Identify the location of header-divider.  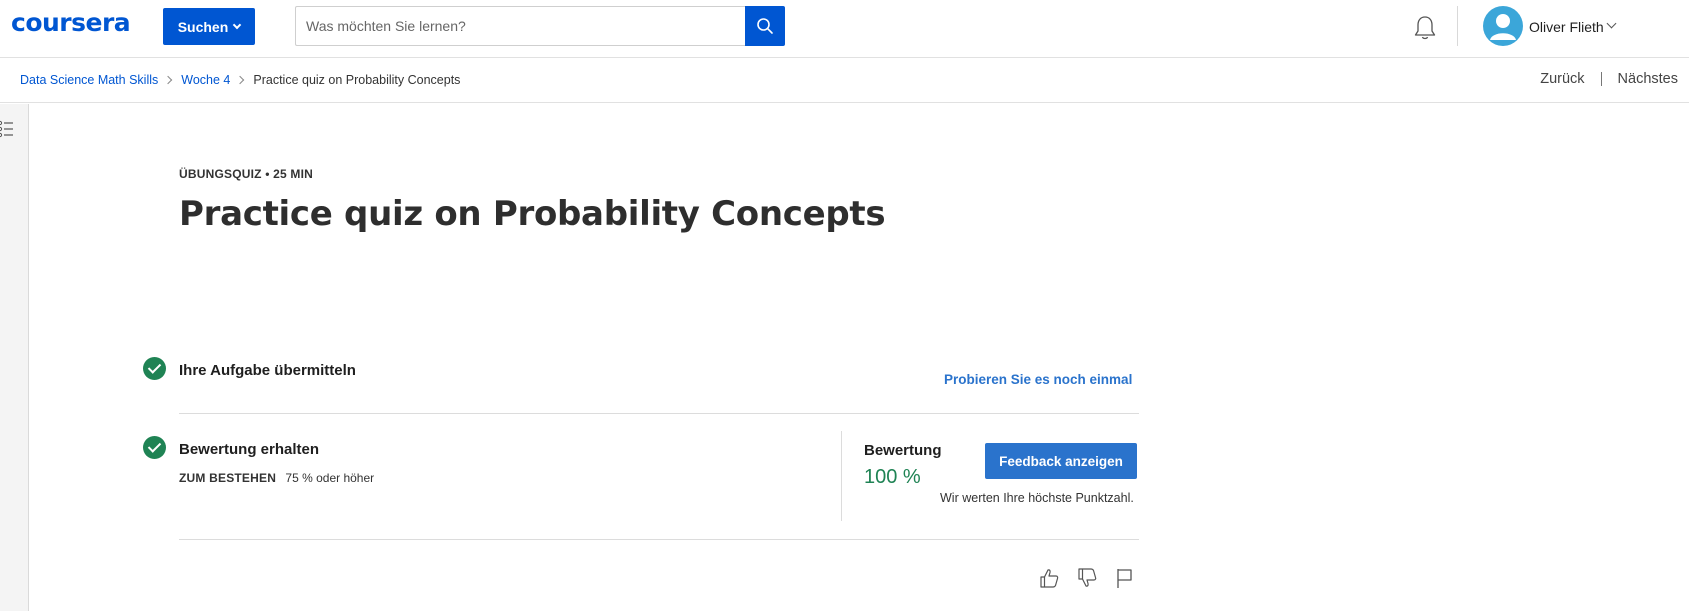
(1457, 26).